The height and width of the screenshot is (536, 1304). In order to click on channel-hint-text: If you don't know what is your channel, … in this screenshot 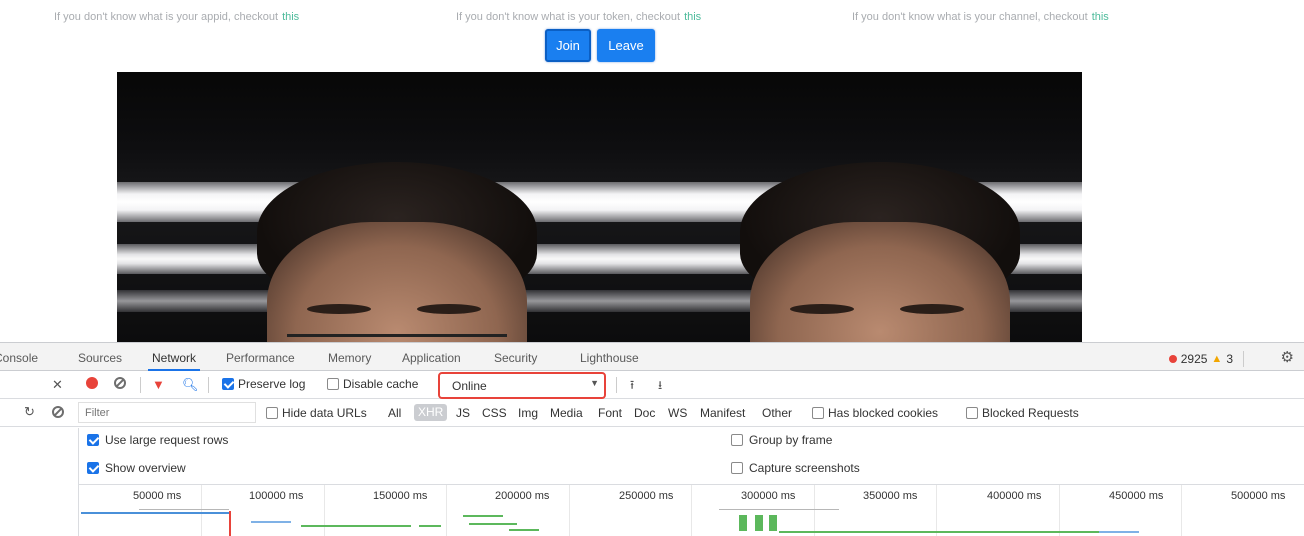, I will do `click(970, 17)`.